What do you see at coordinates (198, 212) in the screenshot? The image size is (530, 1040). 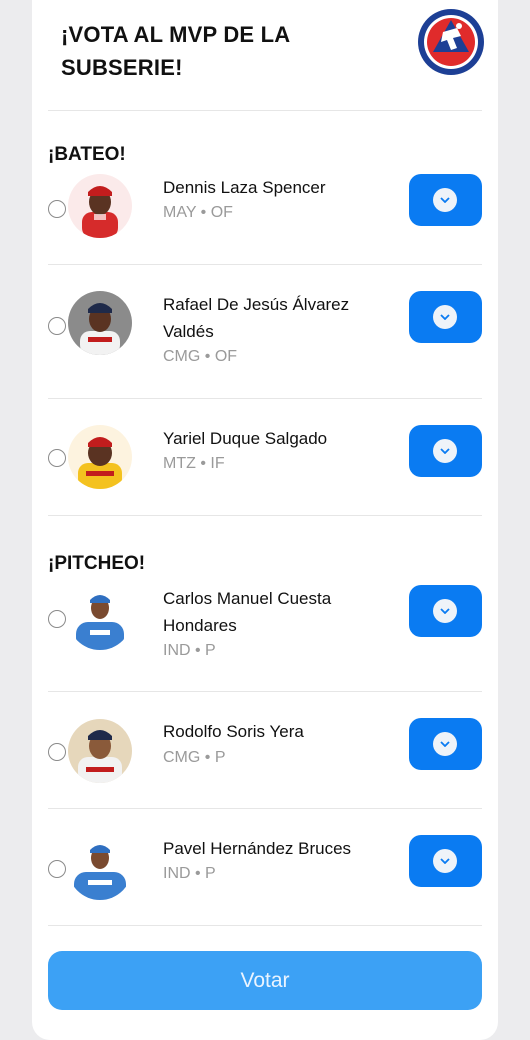 I see `player-meta: MAY • OF` at bounding box center [198, 212].